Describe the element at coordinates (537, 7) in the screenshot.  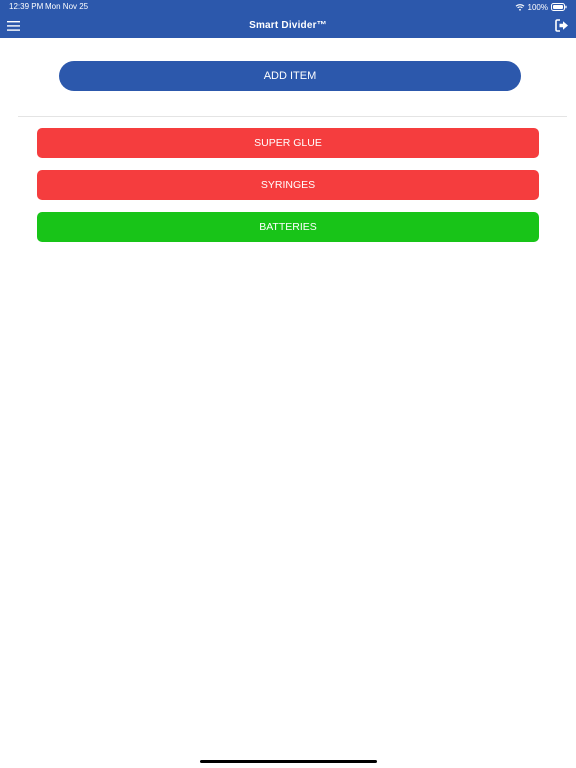
I see `battery-percentage: 100%` at that location.